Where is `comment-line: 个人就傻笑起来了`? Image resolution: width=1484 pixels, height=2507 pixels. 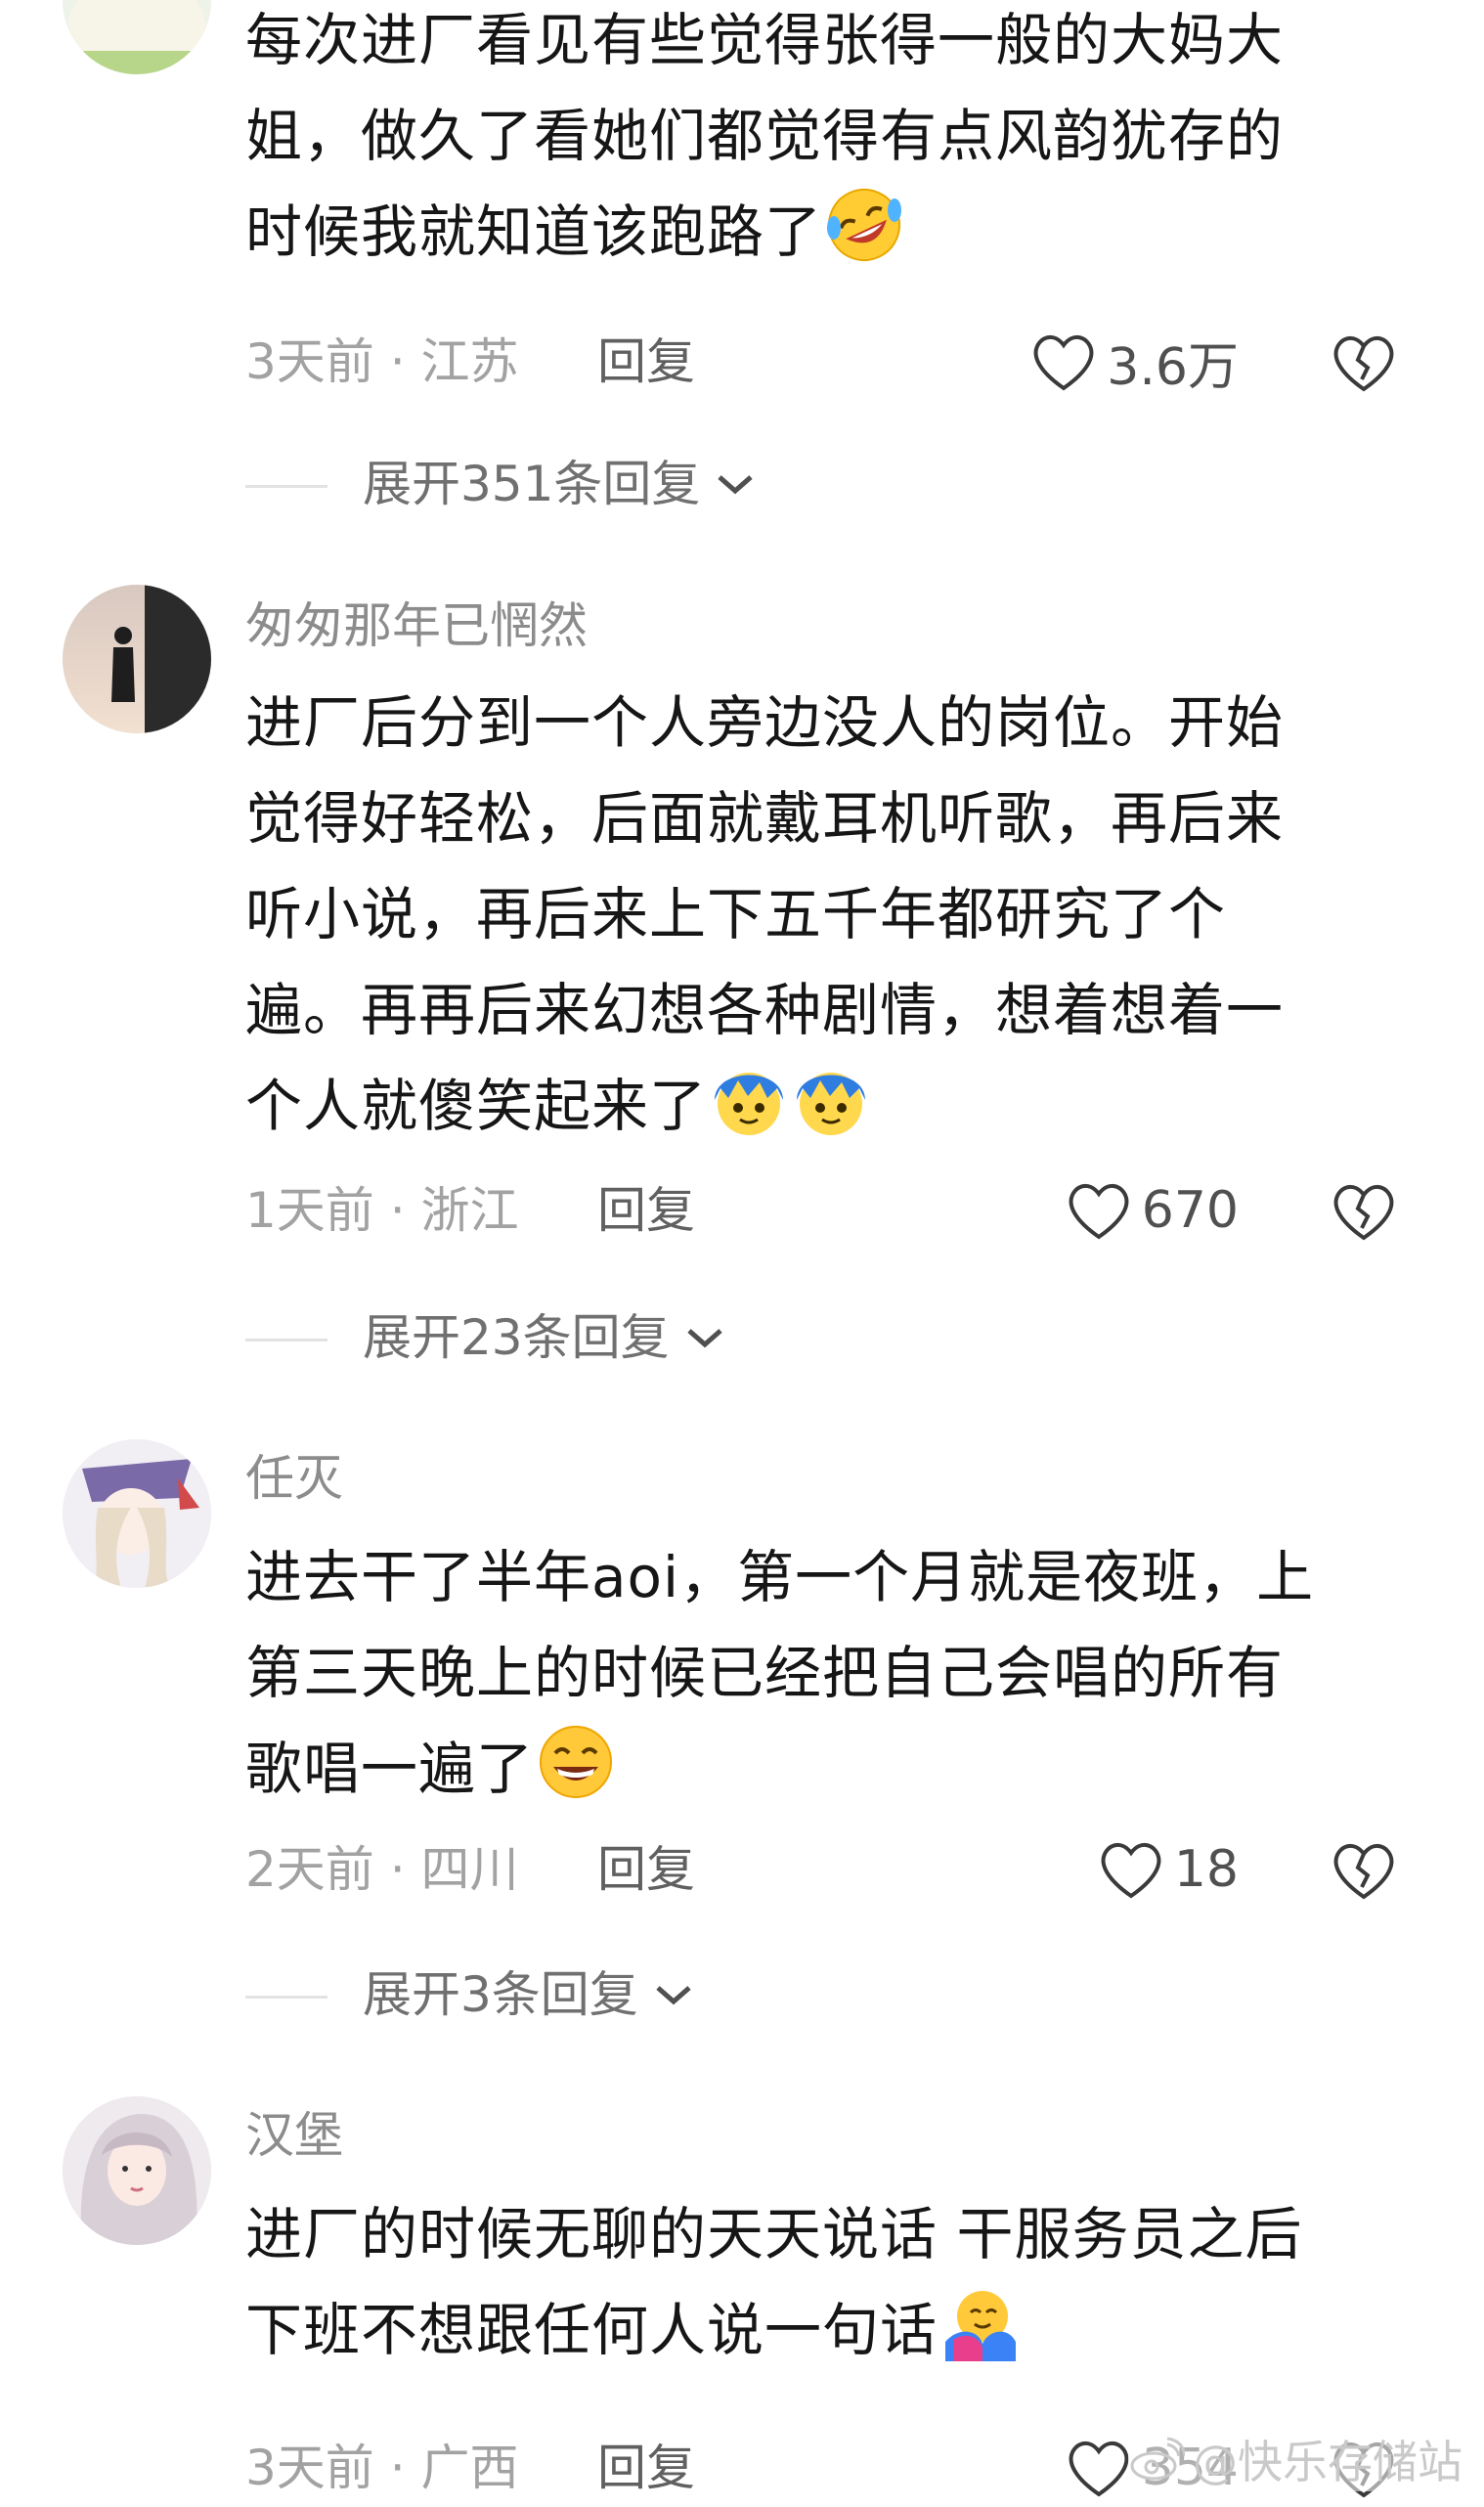 comment-line: 个人就傻笑起来了 is located at coordinates (822, 1106).